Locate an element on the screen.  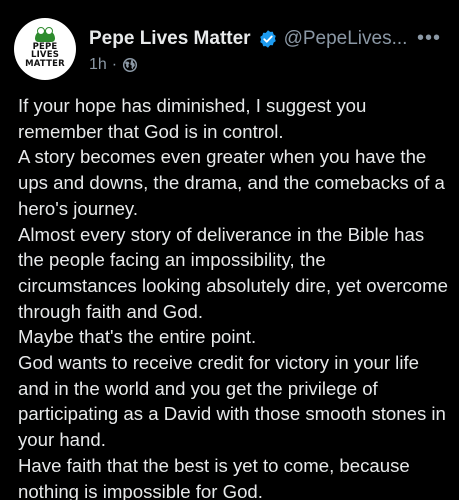
post-meta: 1h · is located at coordinates (113, 65).